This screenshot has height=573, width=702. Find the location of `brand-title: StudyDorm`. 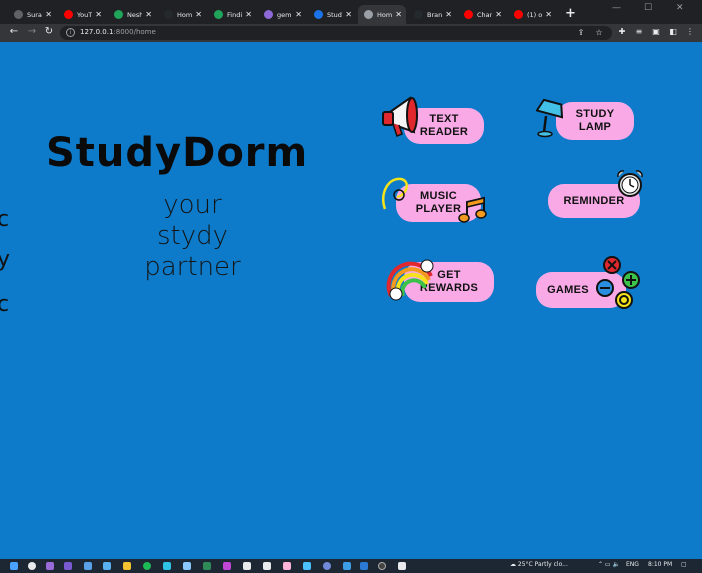

brand-title: StudyDorm is located at coordinates (177, 153).